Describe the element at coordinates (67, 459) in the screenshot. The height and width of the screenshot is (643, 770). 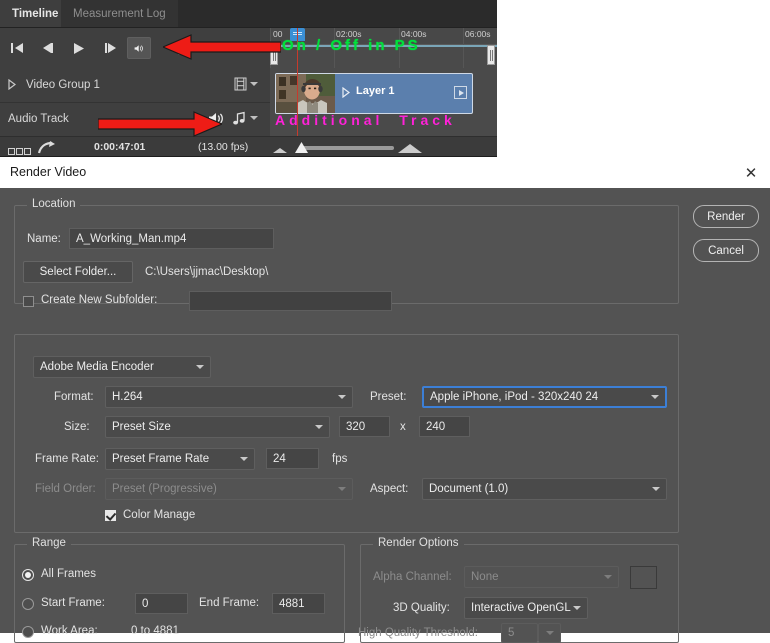
I see `frame-rate-label: Frame Rate:` at that location.